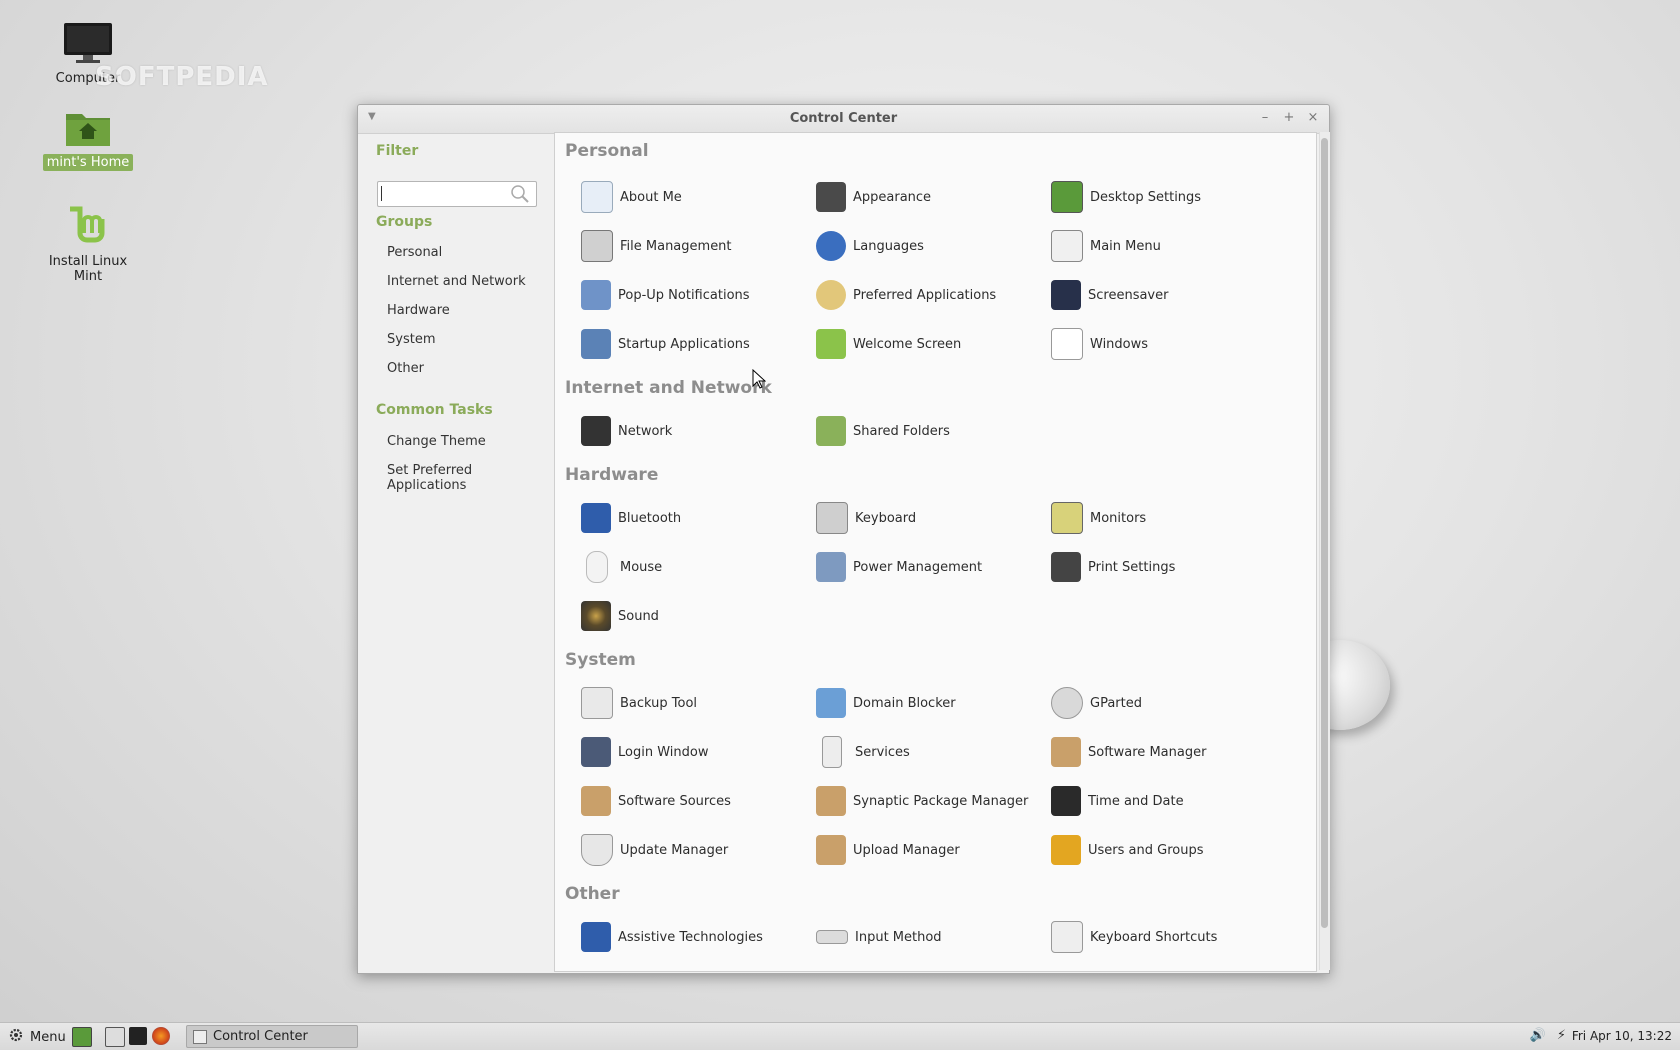 This screenshot has height=1050, width=1680. I want to click on sidebar-item-hardware: Hardware, so click(418, 310).